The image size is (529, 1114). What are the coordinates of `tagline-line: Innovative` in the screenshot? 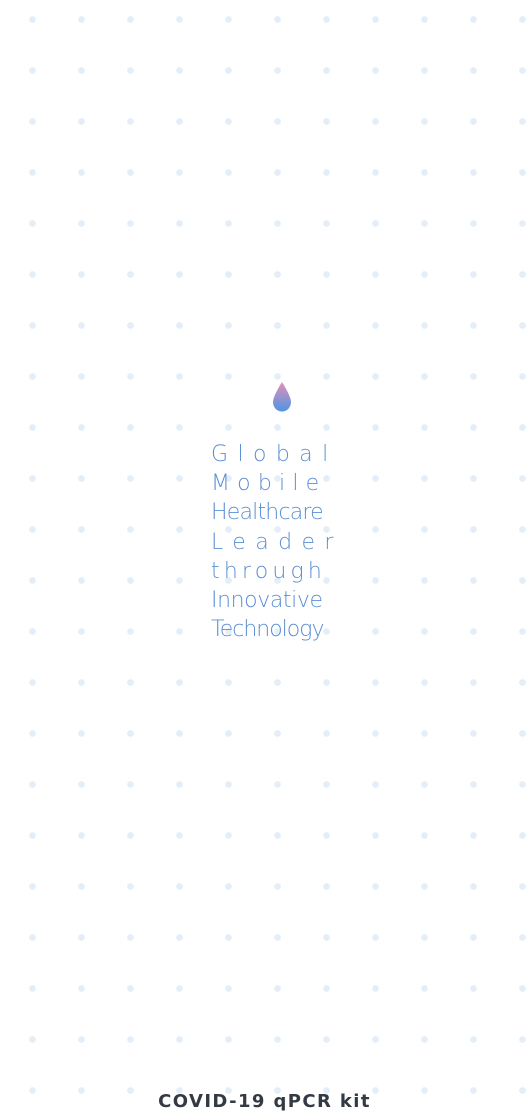 It's located at (267, 601).